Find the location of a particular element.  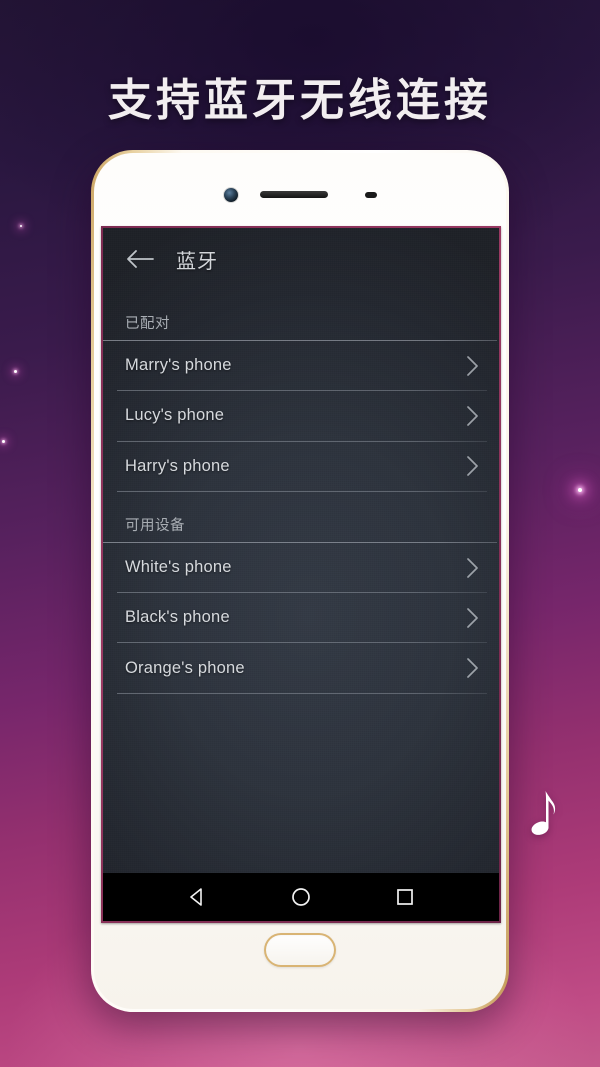

app-title: 蓝牙 is located at coordinates (197, 261).